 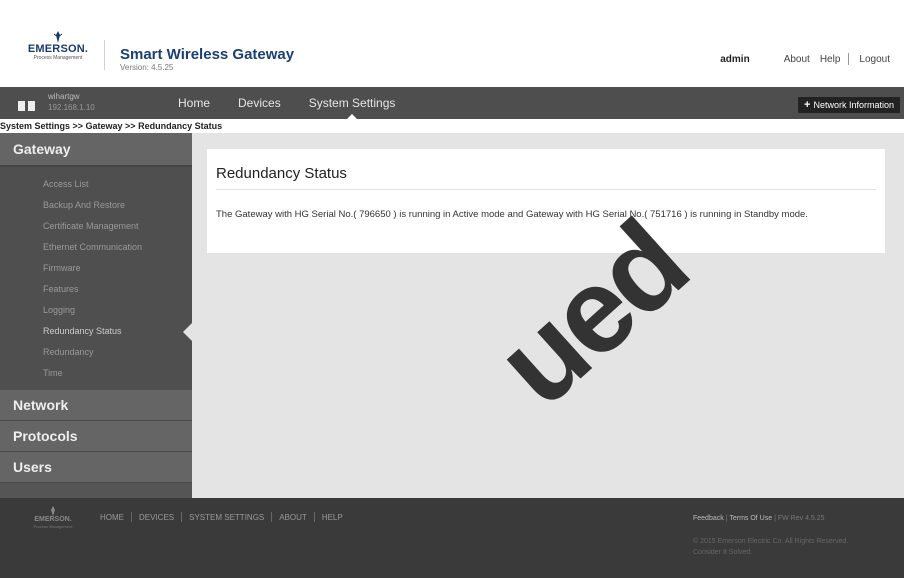 I want to click on app-title: Smart Wireless Gateway, so click(x=207, y=54).